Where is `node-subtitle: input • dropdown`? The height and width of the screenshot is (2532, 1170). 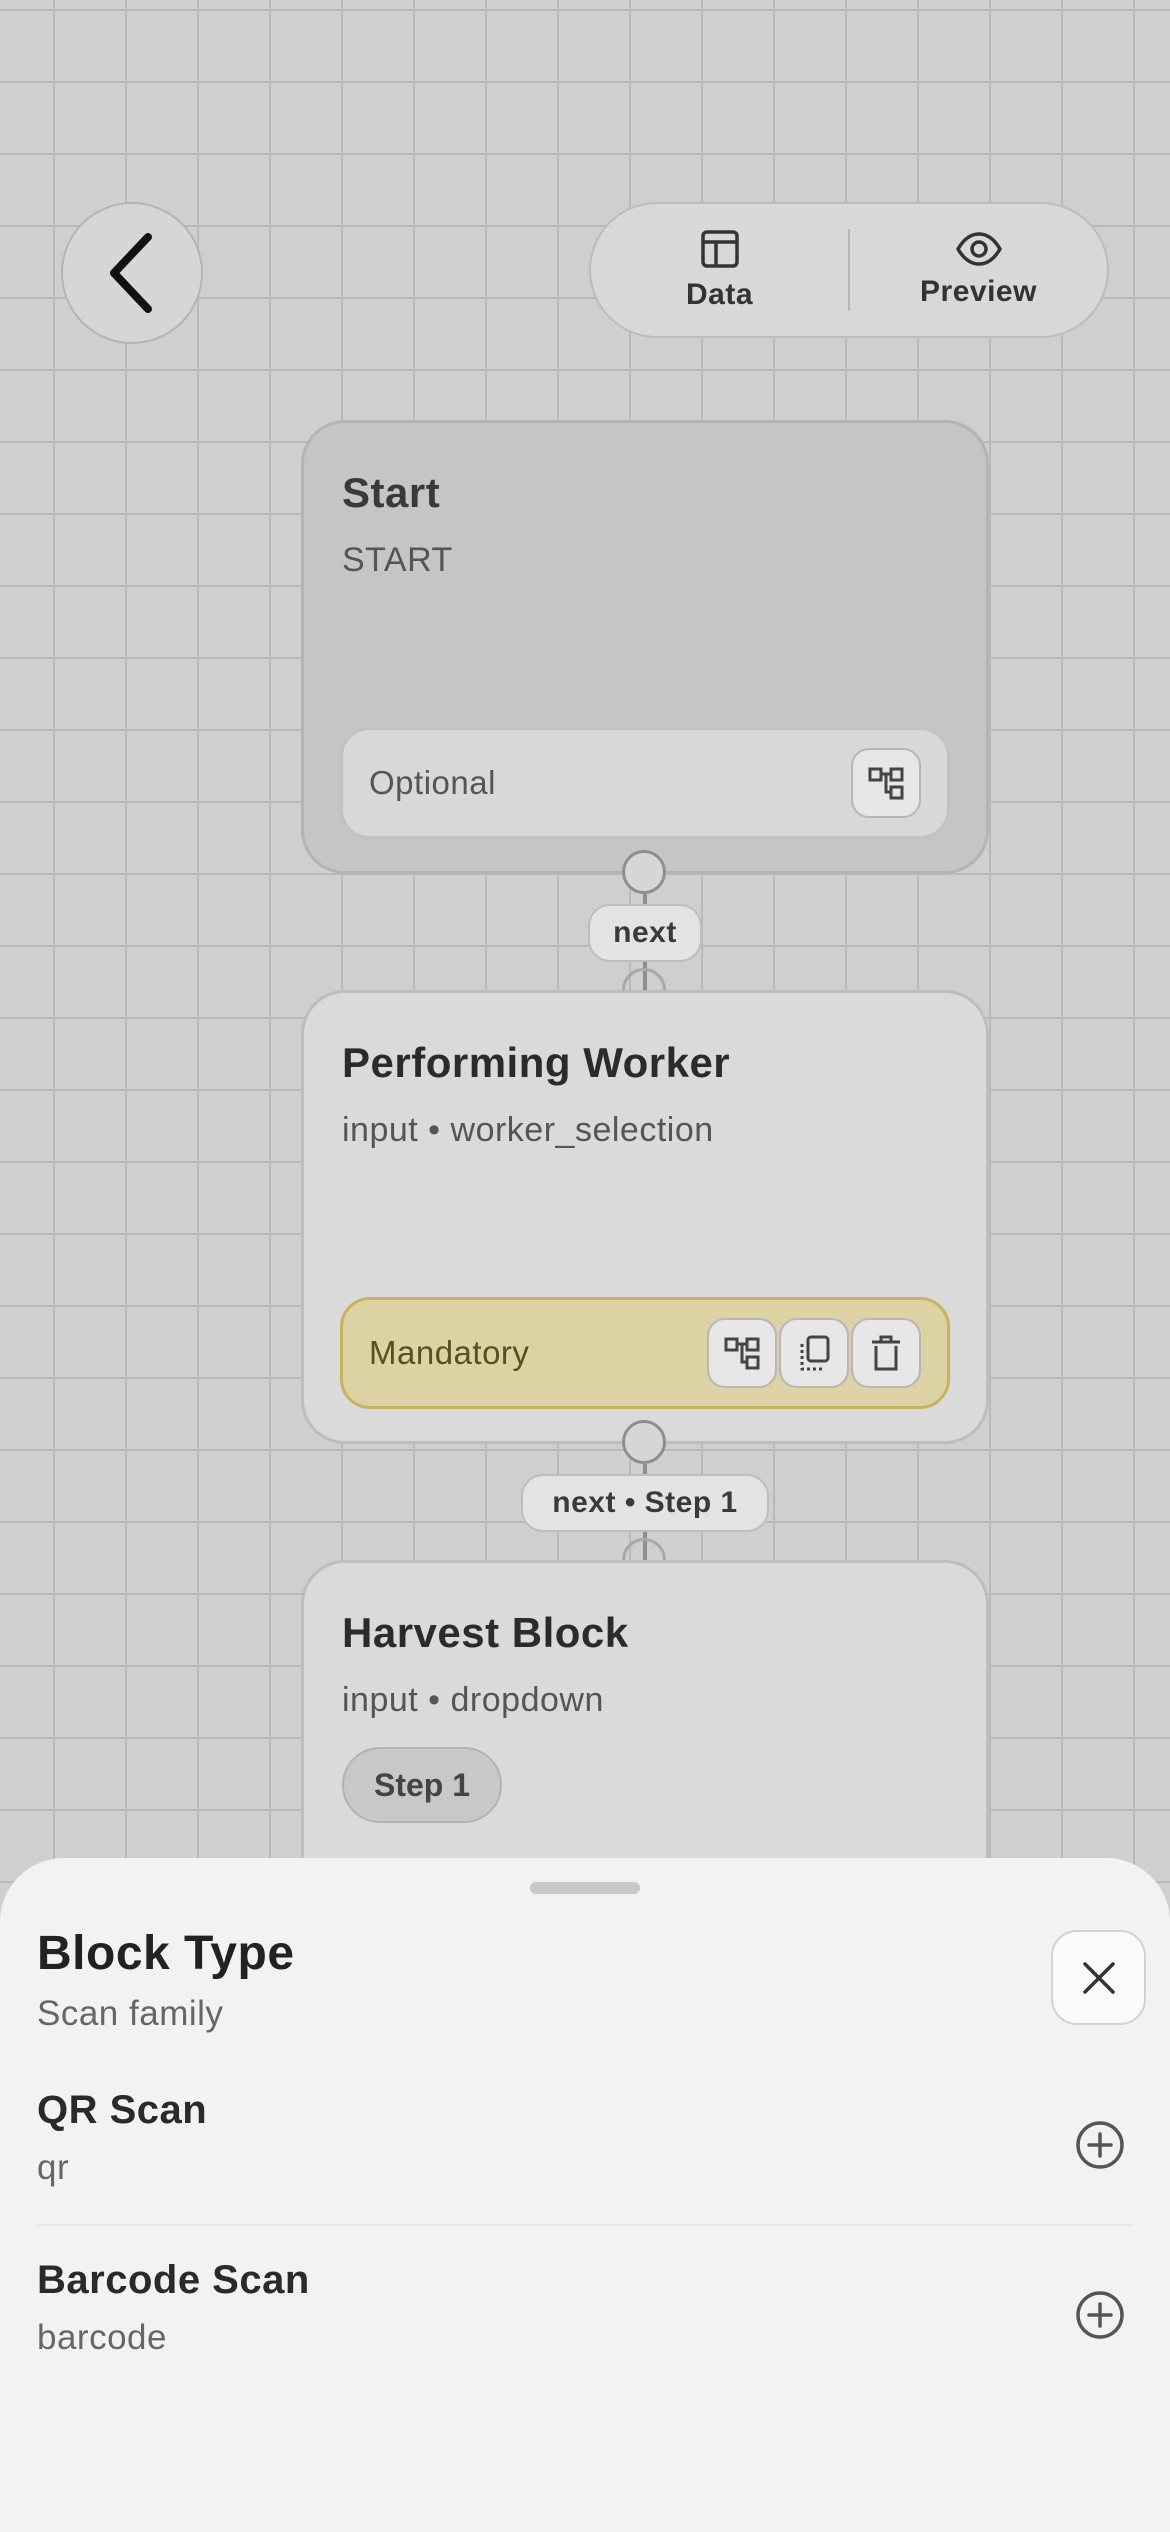
node-subtitle: input • dropdown is located at coordinates (473, 1700).